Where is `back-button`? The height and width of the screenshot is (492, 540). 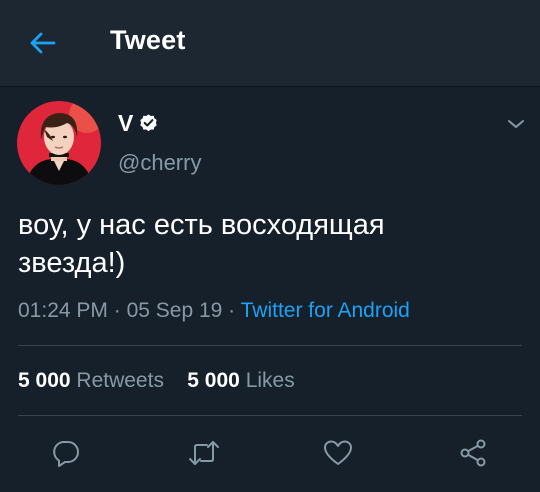 back-button is located at coordinates (43, 43).